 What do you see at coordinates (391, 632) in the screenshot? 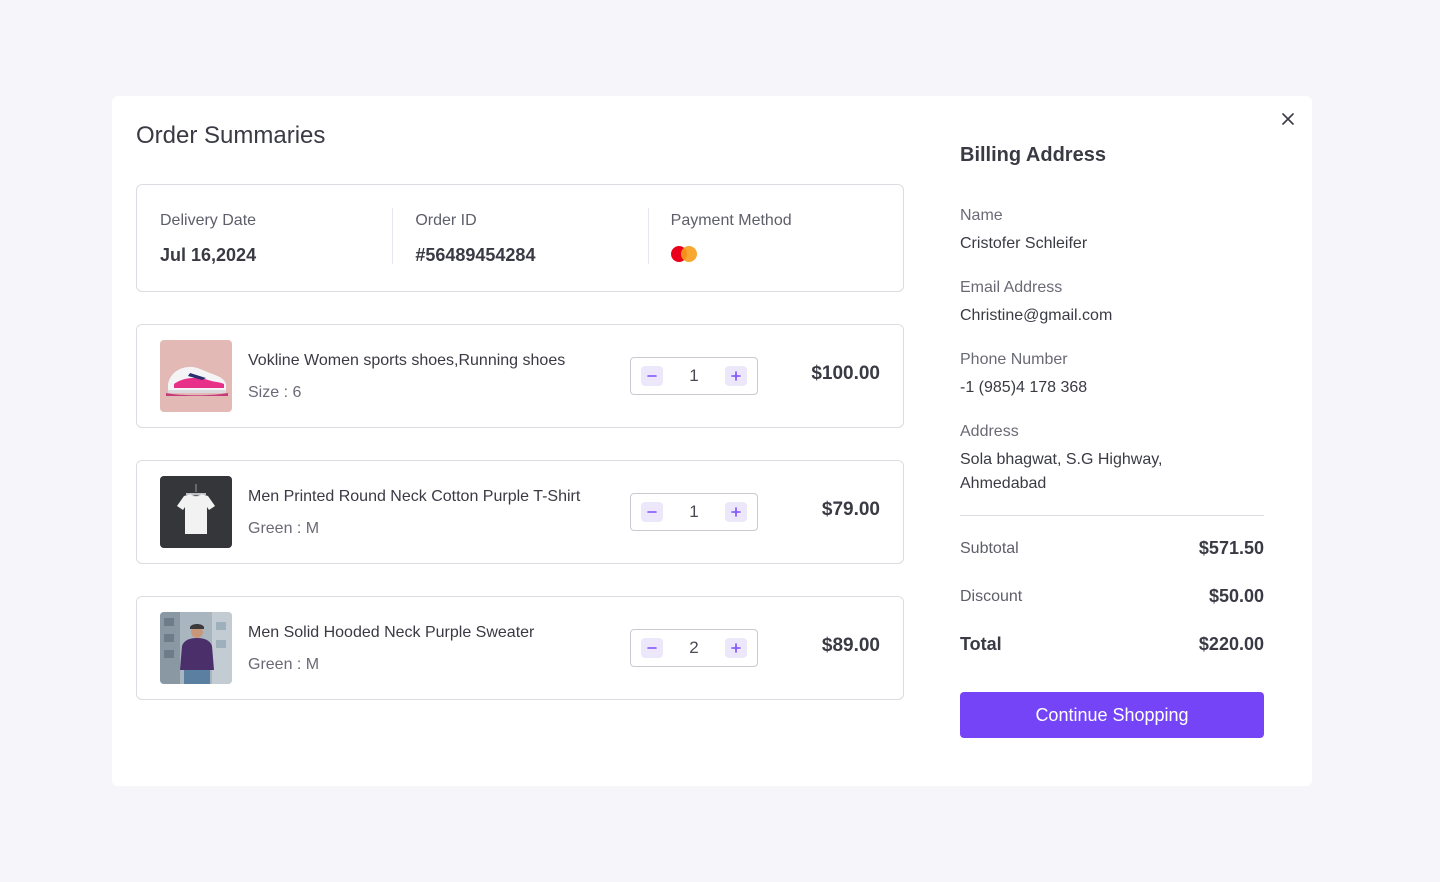
I see `item-name: Men Solid Hooded Neck Purple Sweater` at bounding box center [391, 632].